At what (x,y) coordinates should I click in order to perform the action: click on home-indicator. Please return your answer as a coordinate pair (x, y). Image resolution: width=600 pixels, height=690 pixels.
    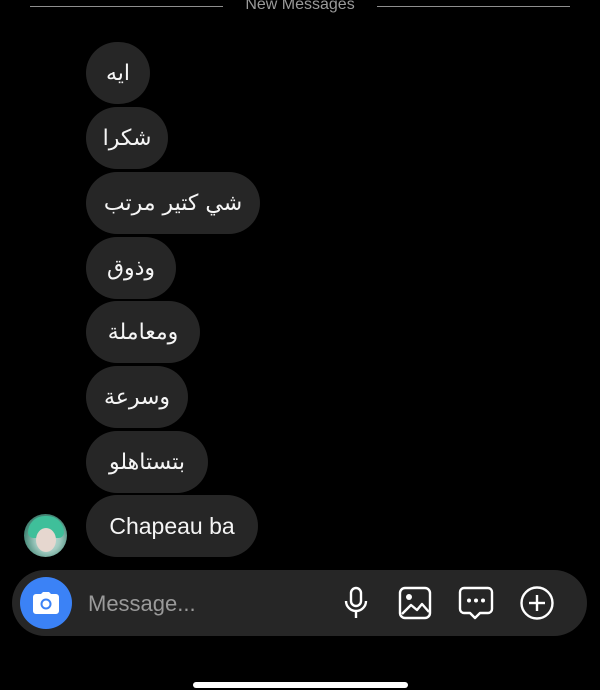
    Looking at the image, I should click on (300, 685).